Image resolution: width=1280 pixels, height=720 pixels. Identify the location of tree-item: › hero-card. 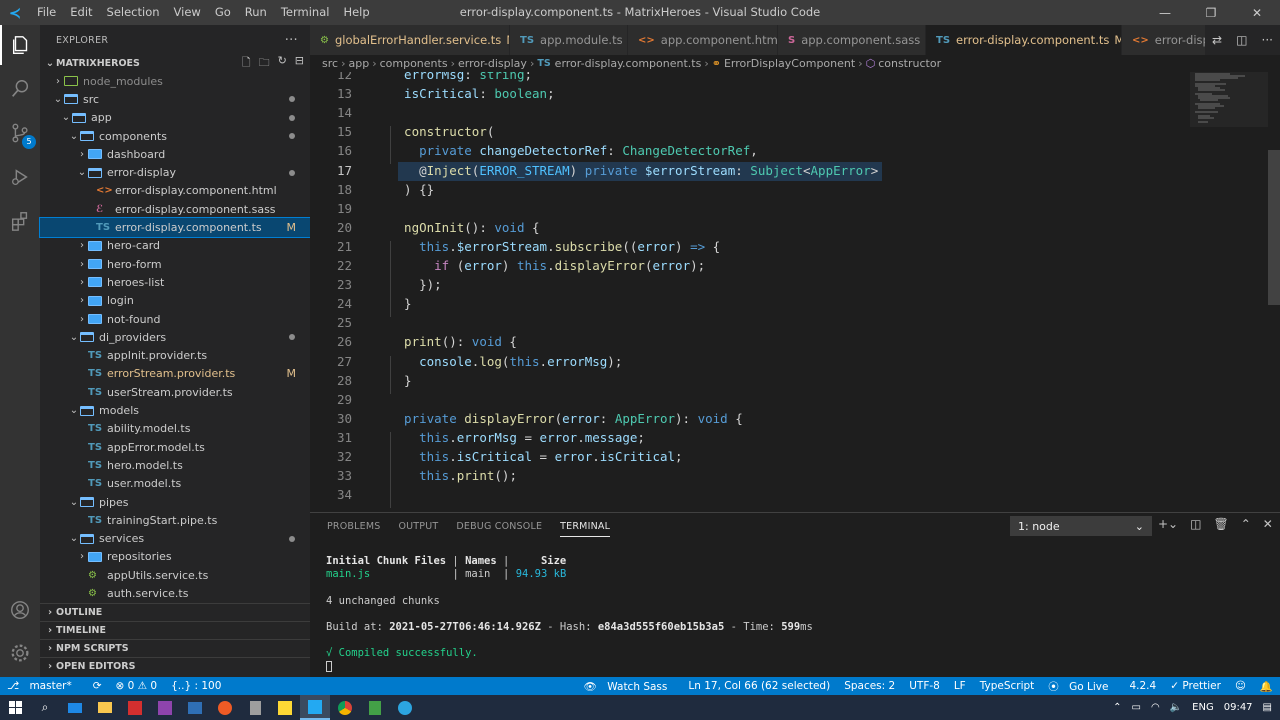
(175, 246).